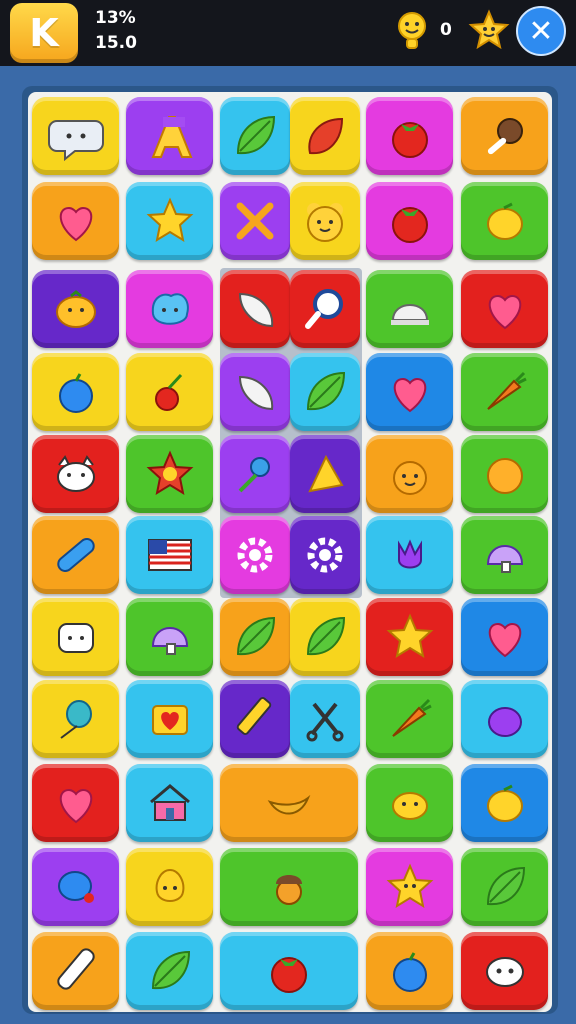 The image size is (576, 1024). What do you see at coordinates (44, 33) in the screenshot?
I see `logo-button: K` at bounding box center [44, 33].